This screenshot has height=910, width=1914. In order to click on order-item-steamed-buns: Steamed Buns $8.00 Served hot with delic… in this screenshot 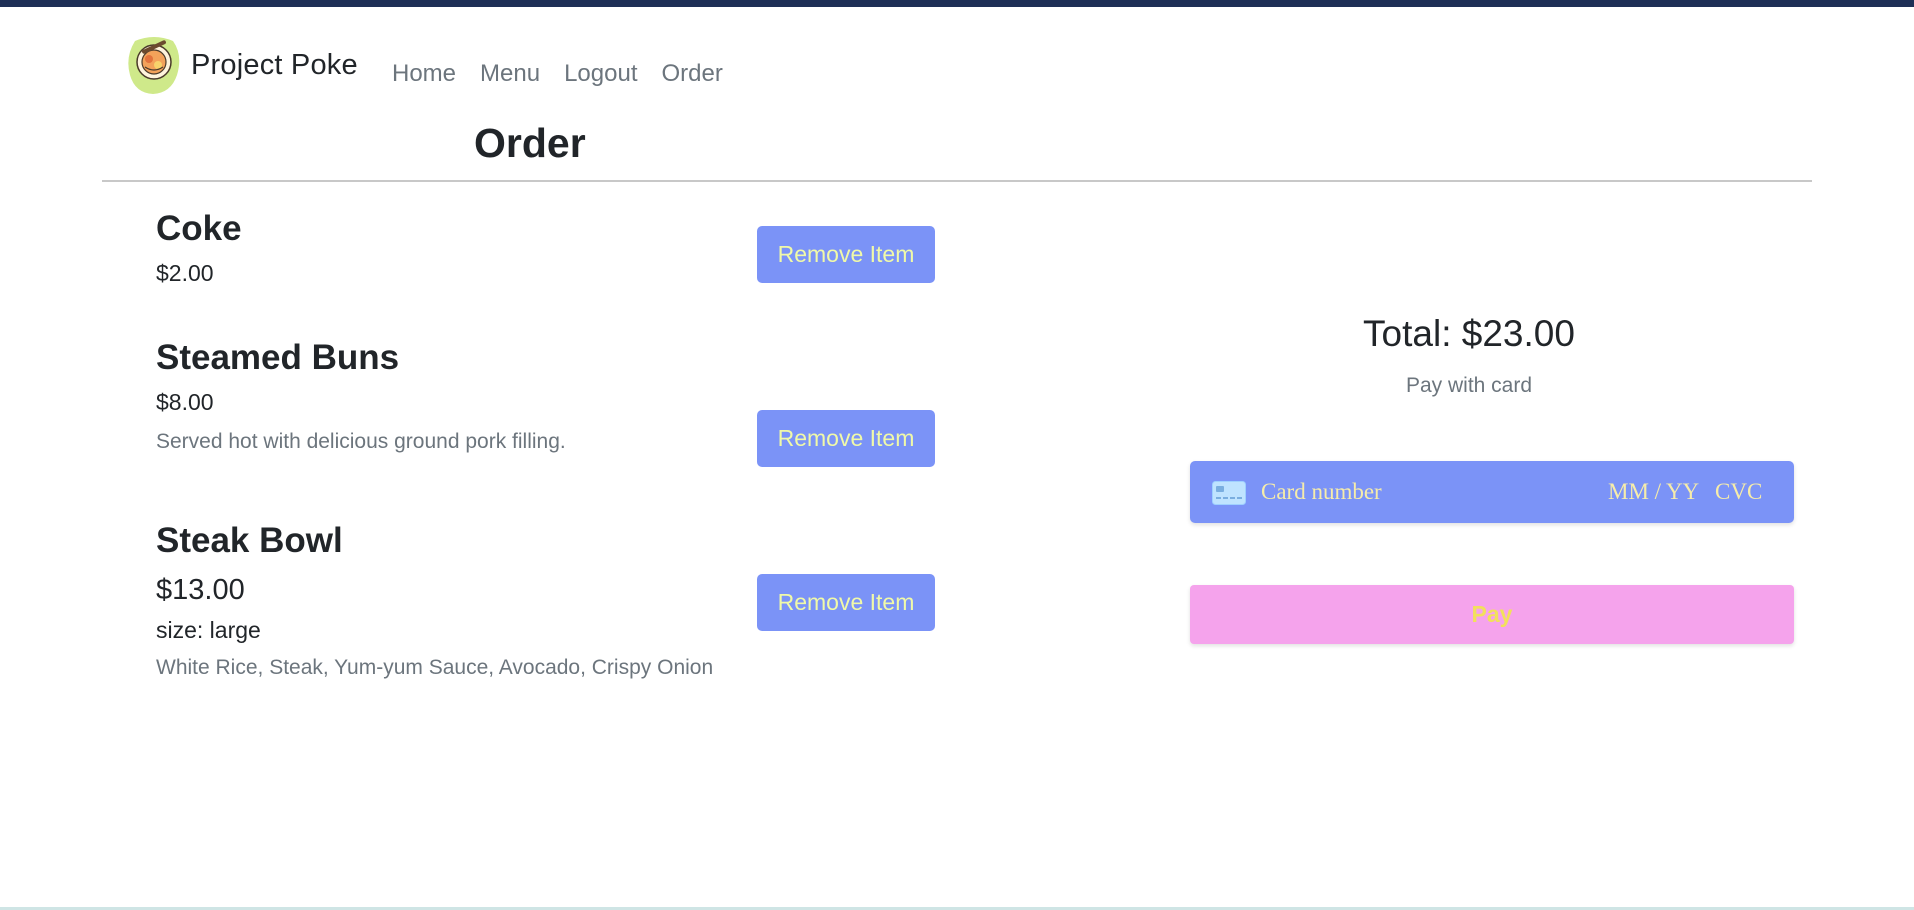, I will do `click(361, 397)`.